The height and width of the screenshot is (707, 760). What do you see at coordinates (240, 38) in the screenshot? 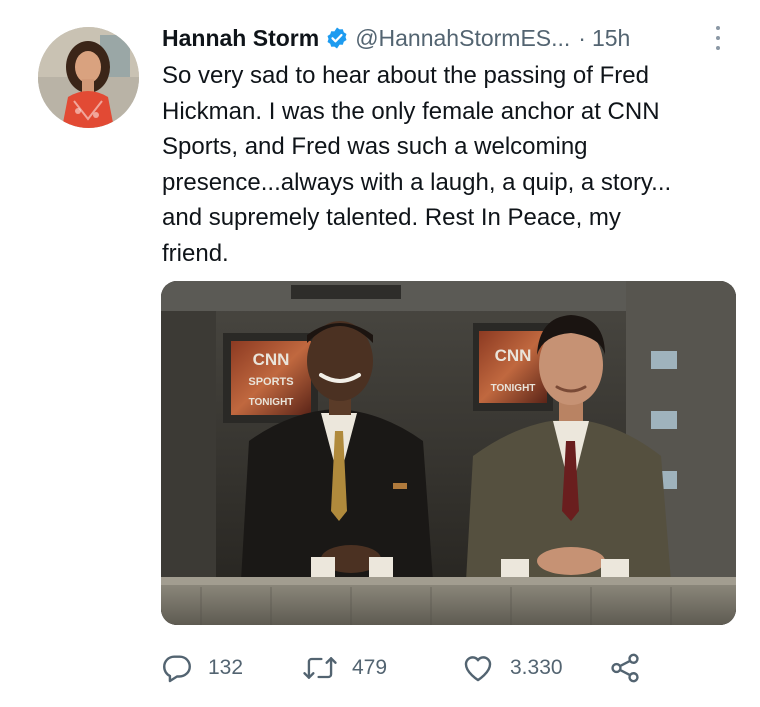
I see `author-name: Hannah Storm` at bounding box center [240, 38].